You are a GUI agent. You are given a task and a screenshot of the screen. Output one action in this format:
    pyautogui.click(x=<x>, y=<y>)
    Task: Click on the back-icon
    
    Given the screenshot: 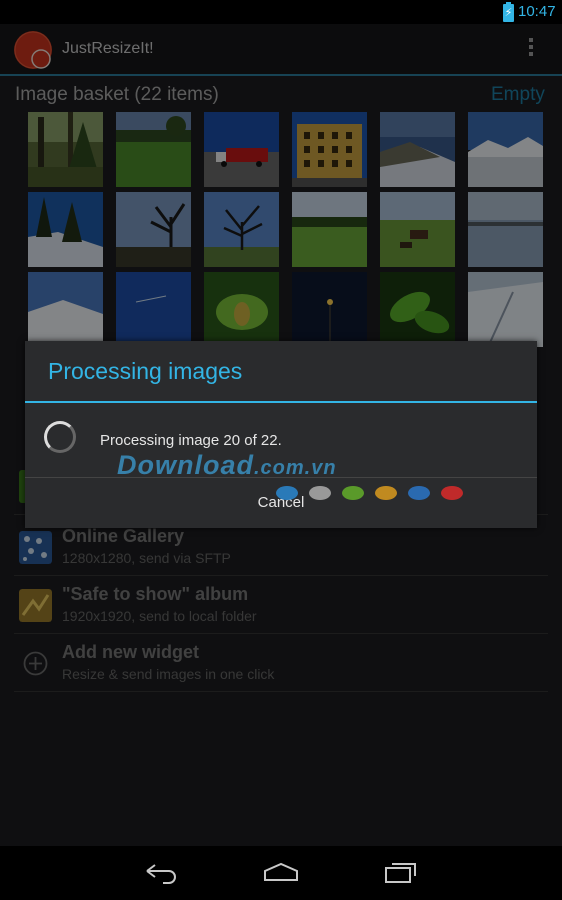 What is the action you would take?
    pyautogui.click(x=161, y=873)
    